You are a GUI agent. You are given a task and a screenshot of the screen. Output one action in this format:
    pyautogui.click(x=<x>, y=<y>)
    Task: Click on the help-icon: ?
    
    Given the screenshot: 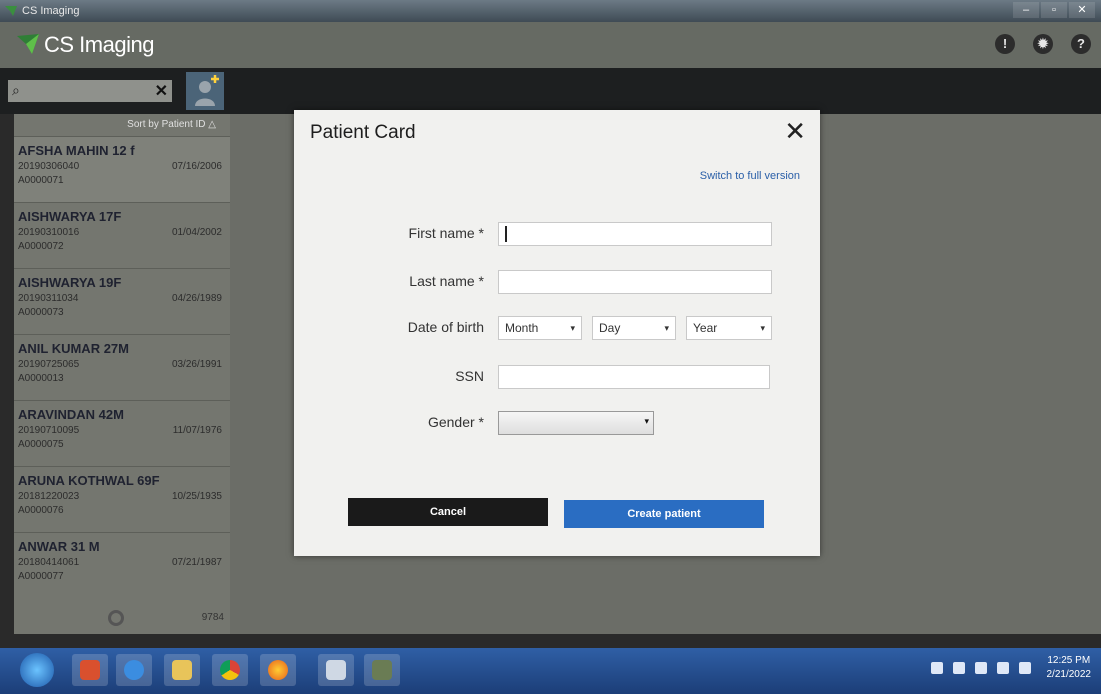 What is the action you would take?
    pyautogui.click(x=1081, y=44)
    